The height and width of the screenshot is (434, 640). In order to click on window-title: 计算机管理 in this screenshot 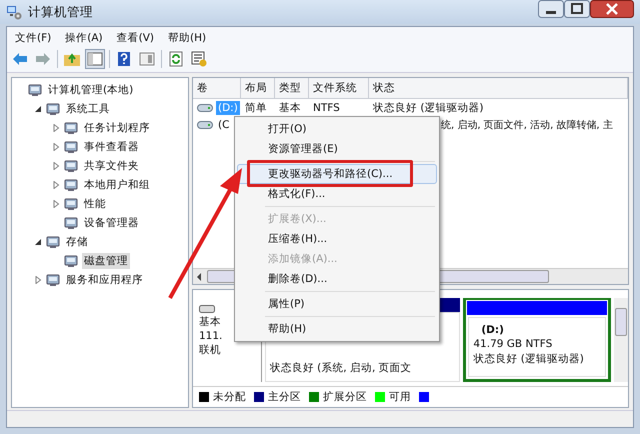, I will do `click(60, 12)`.